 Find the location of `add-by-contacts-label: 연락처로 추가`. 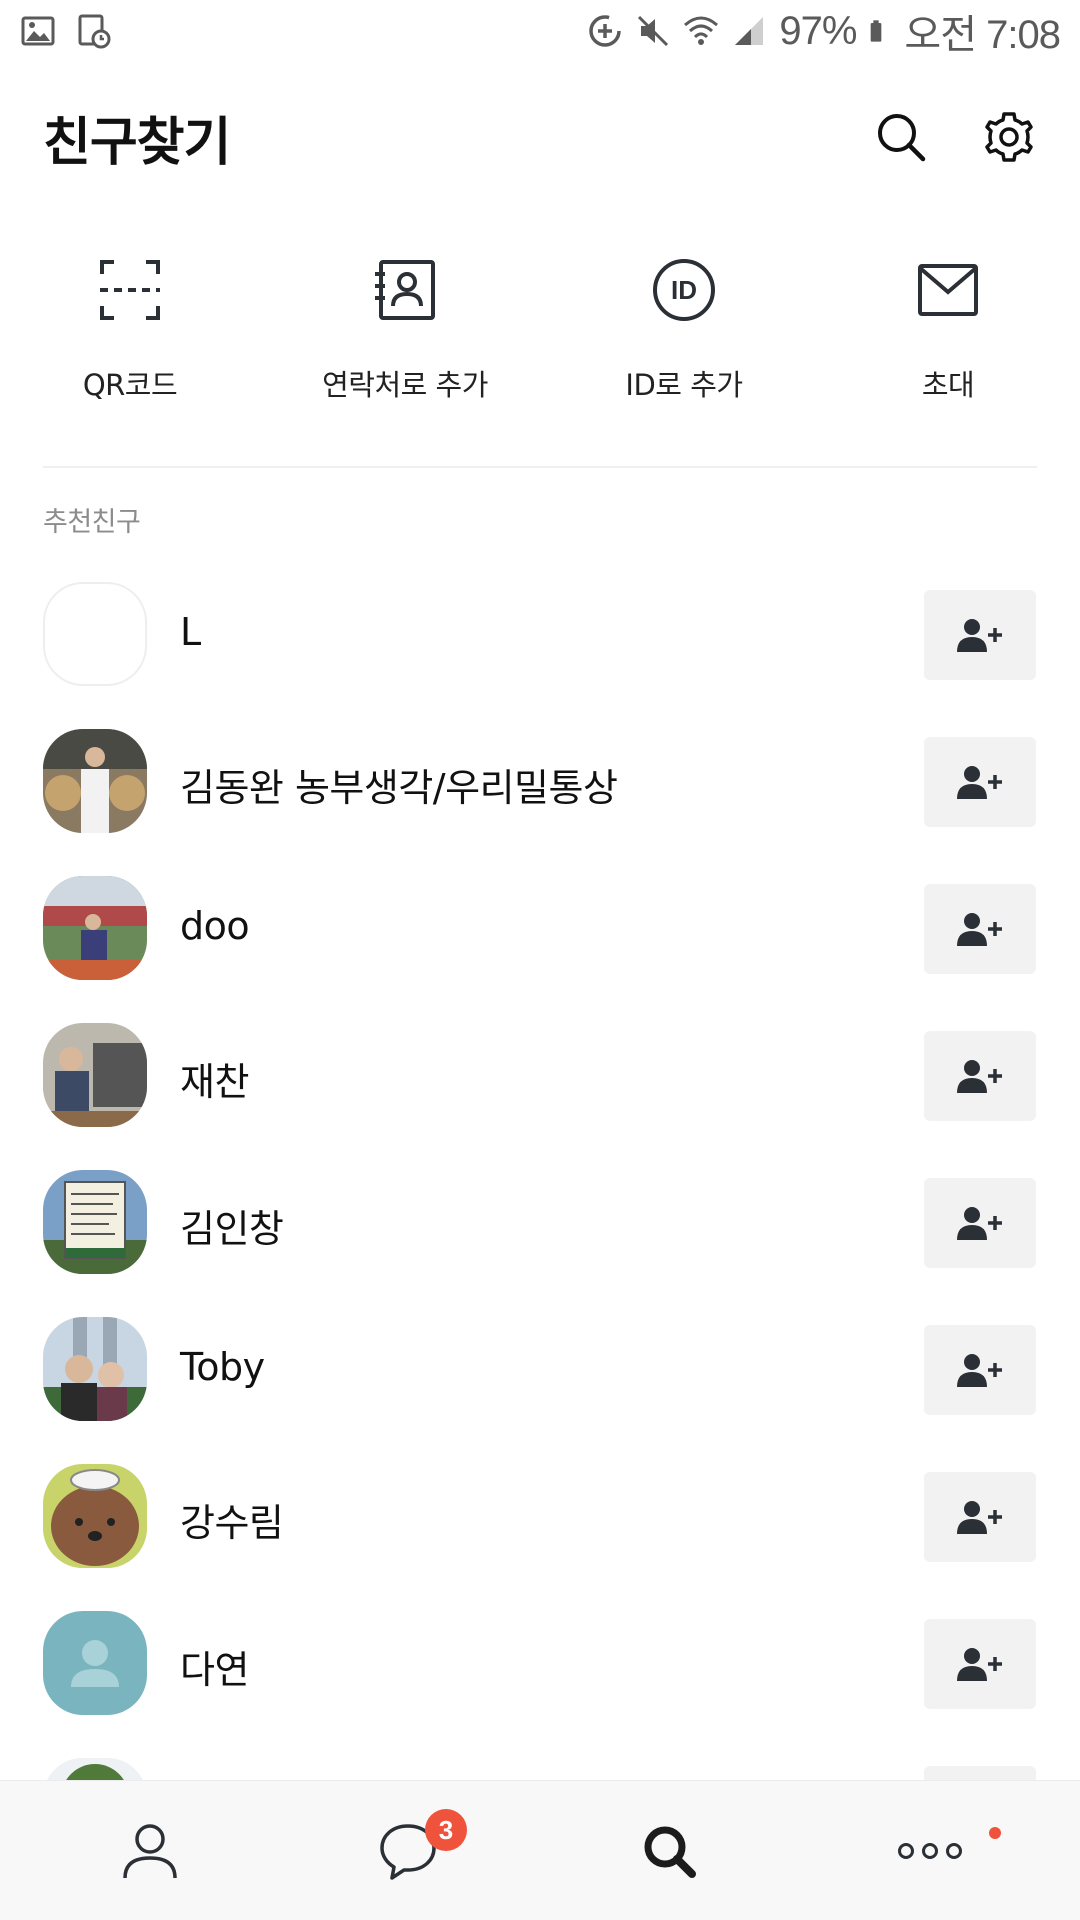

add-by-contacts-label: 연락처로 추가 is located at coordinates (405, 385).